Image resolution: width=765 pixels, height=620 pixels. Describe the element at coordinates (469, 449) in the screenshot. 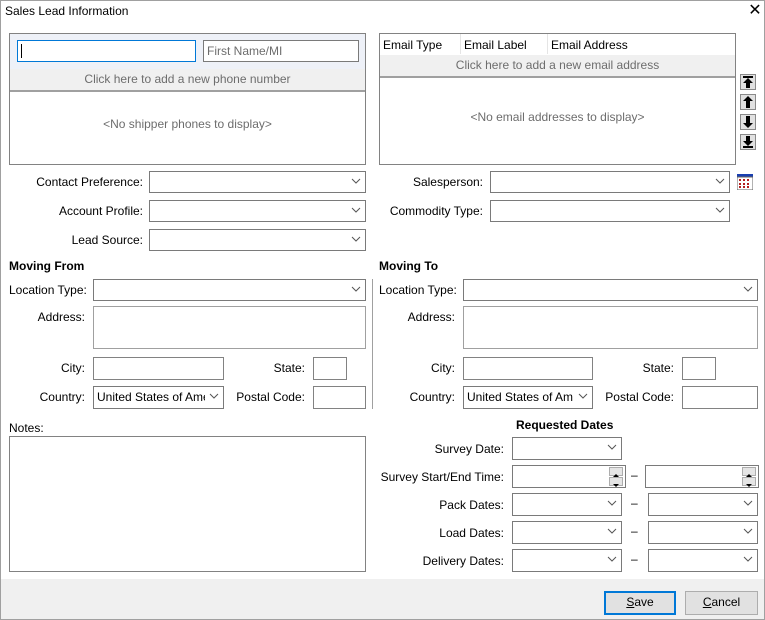

I see `survey-date-label: Survey Date:` at that location.